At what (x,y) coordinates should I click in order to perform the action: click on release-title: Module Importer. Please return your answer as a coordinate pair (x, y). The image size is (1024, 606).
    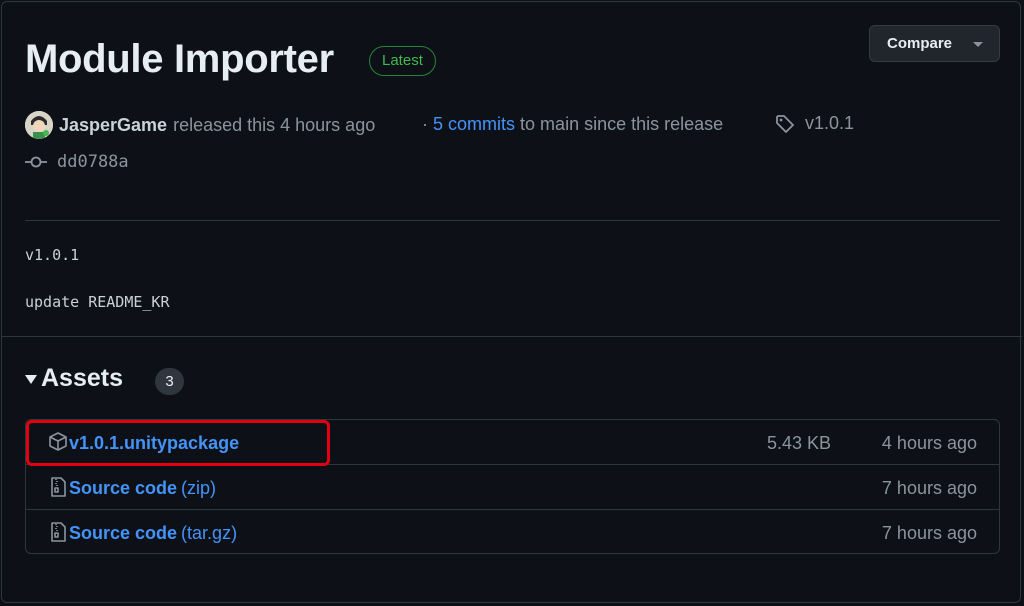
    Looking at the image, I should click on (179, 59).